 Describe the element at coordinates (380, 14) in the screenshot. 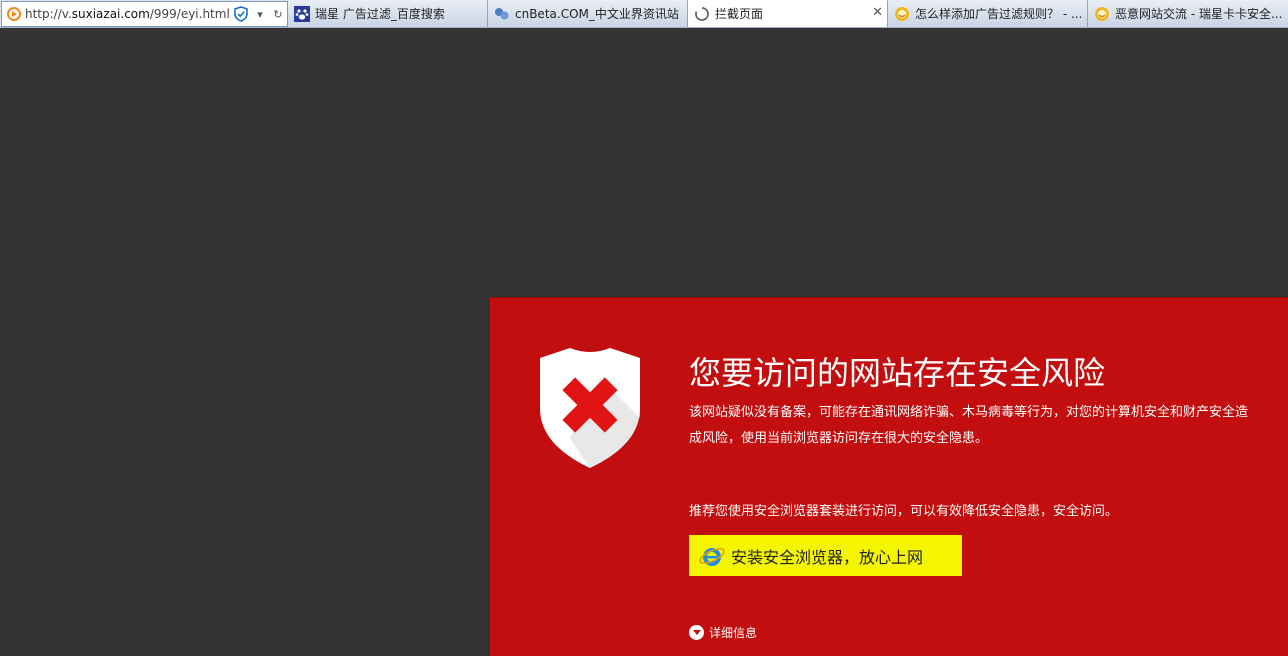

I see `tab-label: 瑞星 广告过滤_百度搜索` at that location.